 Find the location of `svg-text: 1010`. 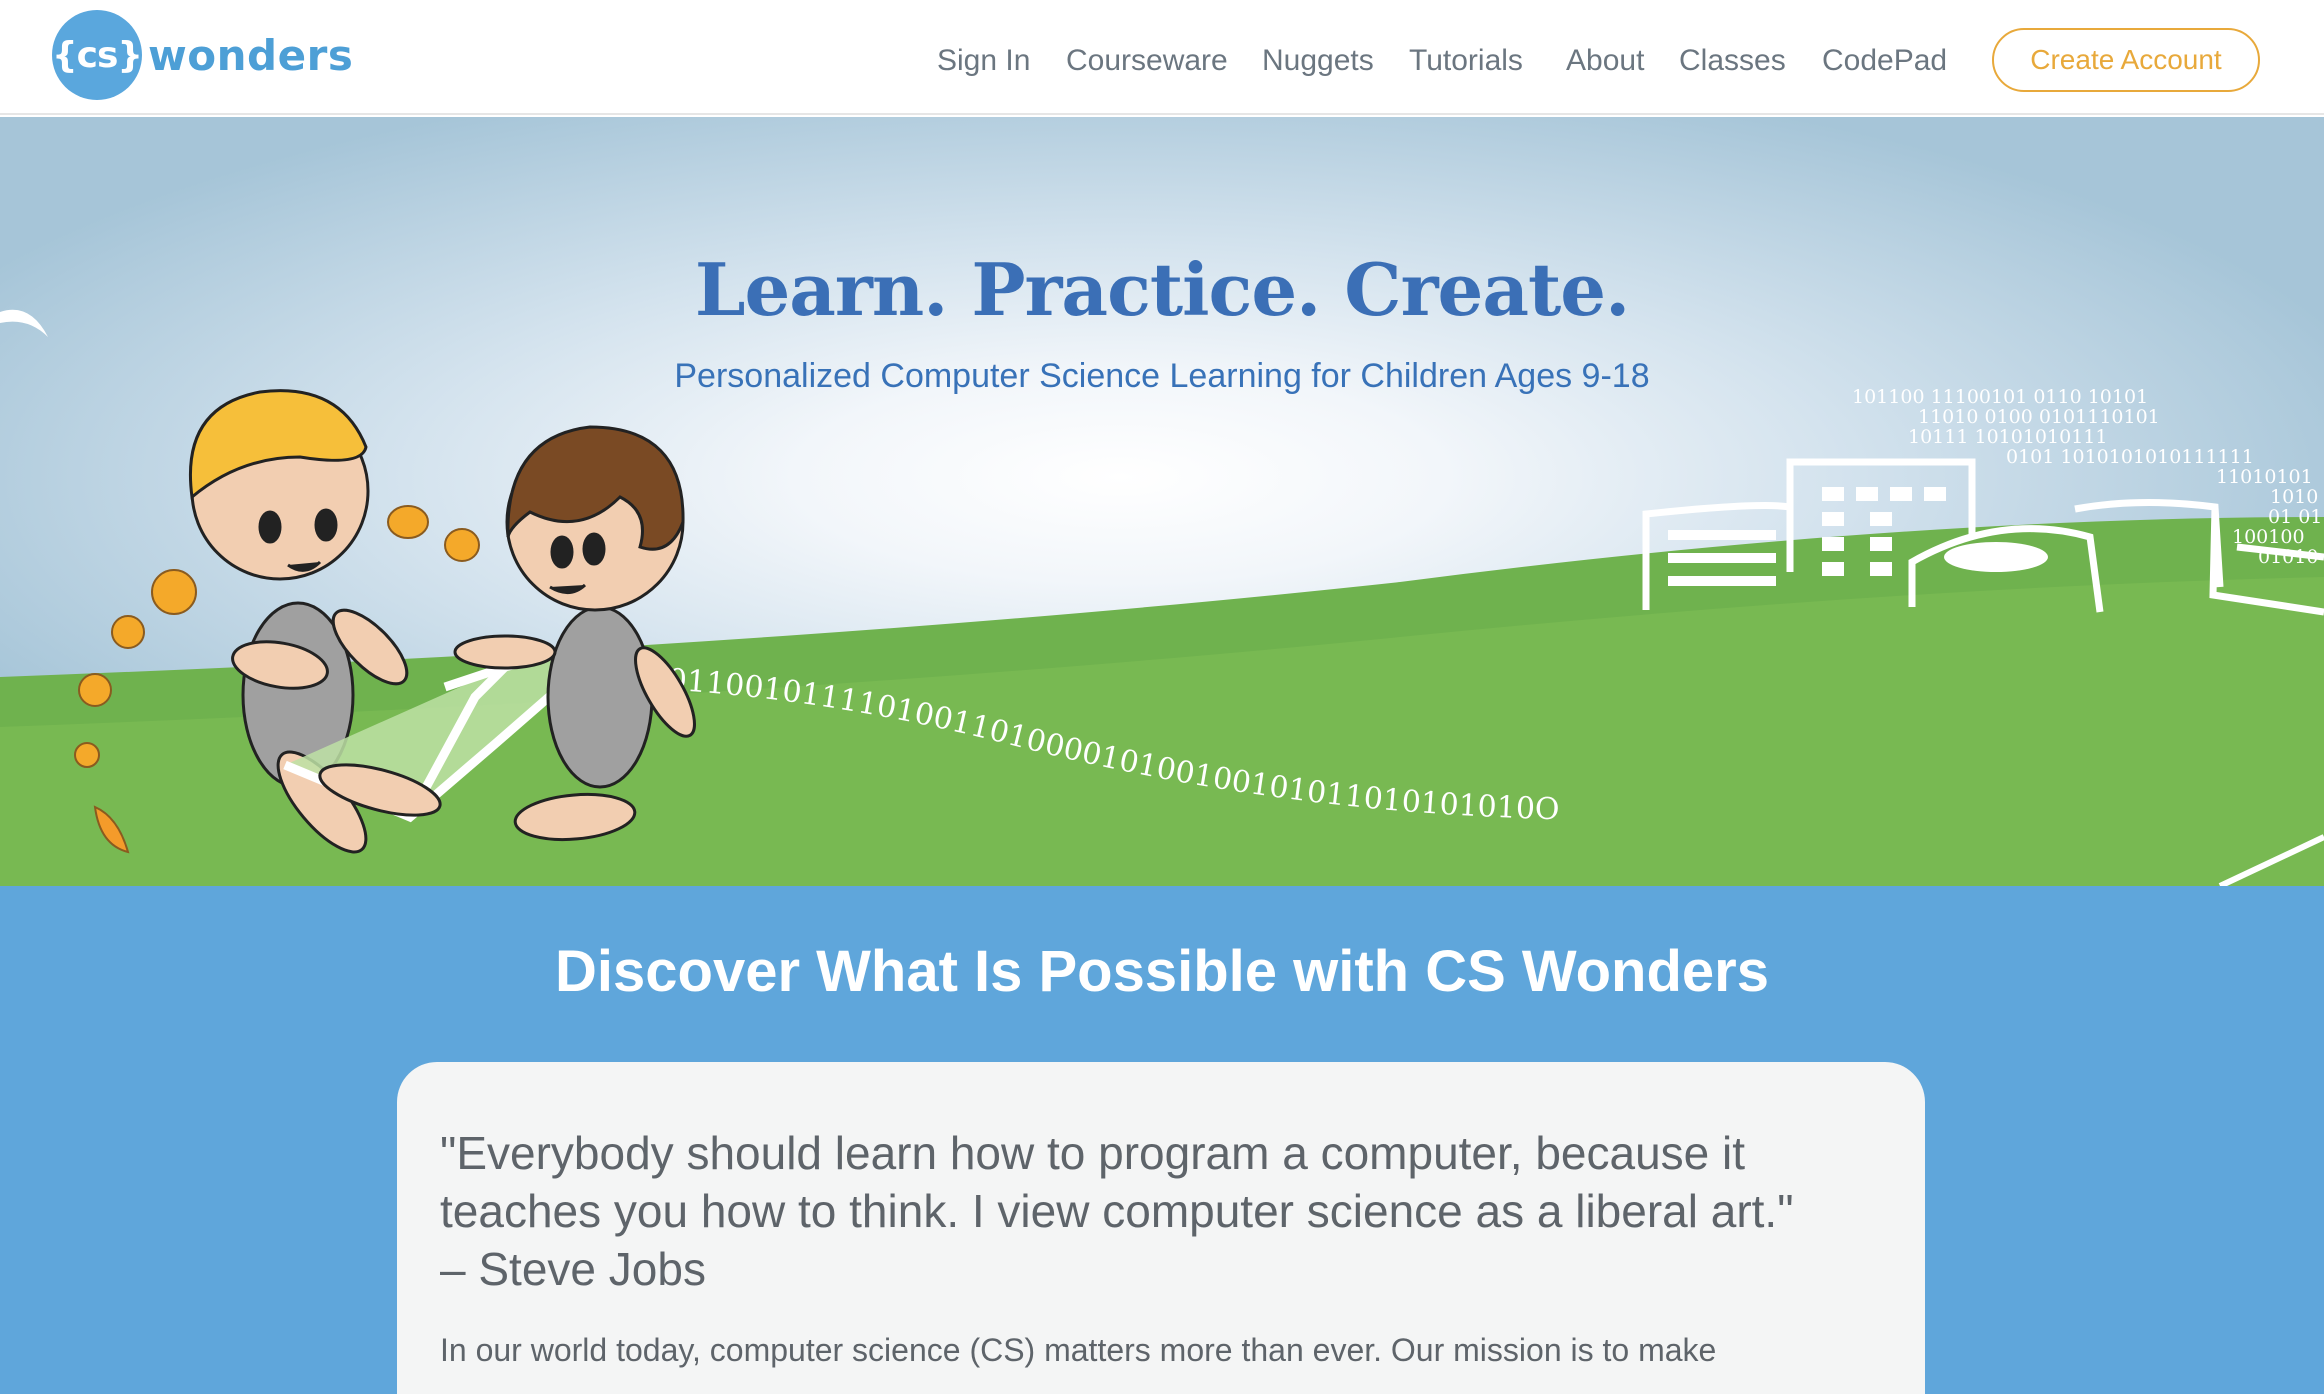

svg-text: 1010 is located at coordinates (2294, 497).